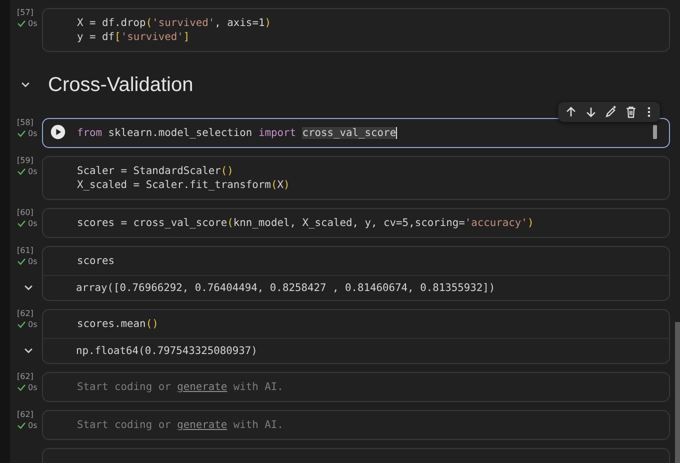 Image resolution: width=680 pixels, height=463 pixels. Describe the element at coordinates (356, 261) in the screenshot. I see `code-editor: scores` at that location.